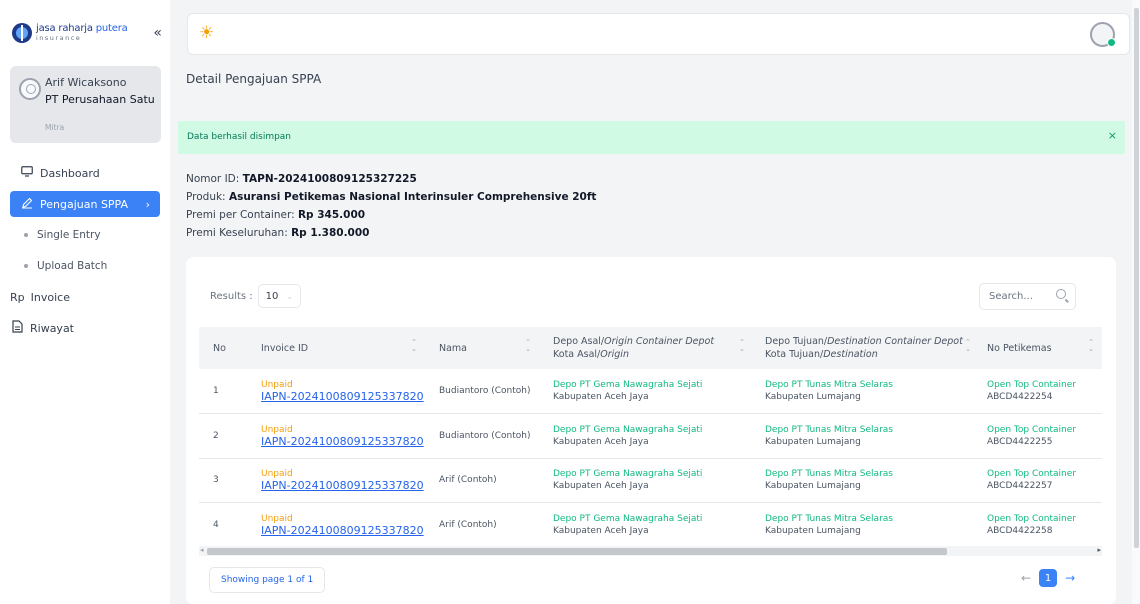 This screenshot has width=1140, height=604. What do you see at coordinates (1020, 486) in the screenshot?
I see `container-number: ABCD4422257` at bounding box center [1020, 486].